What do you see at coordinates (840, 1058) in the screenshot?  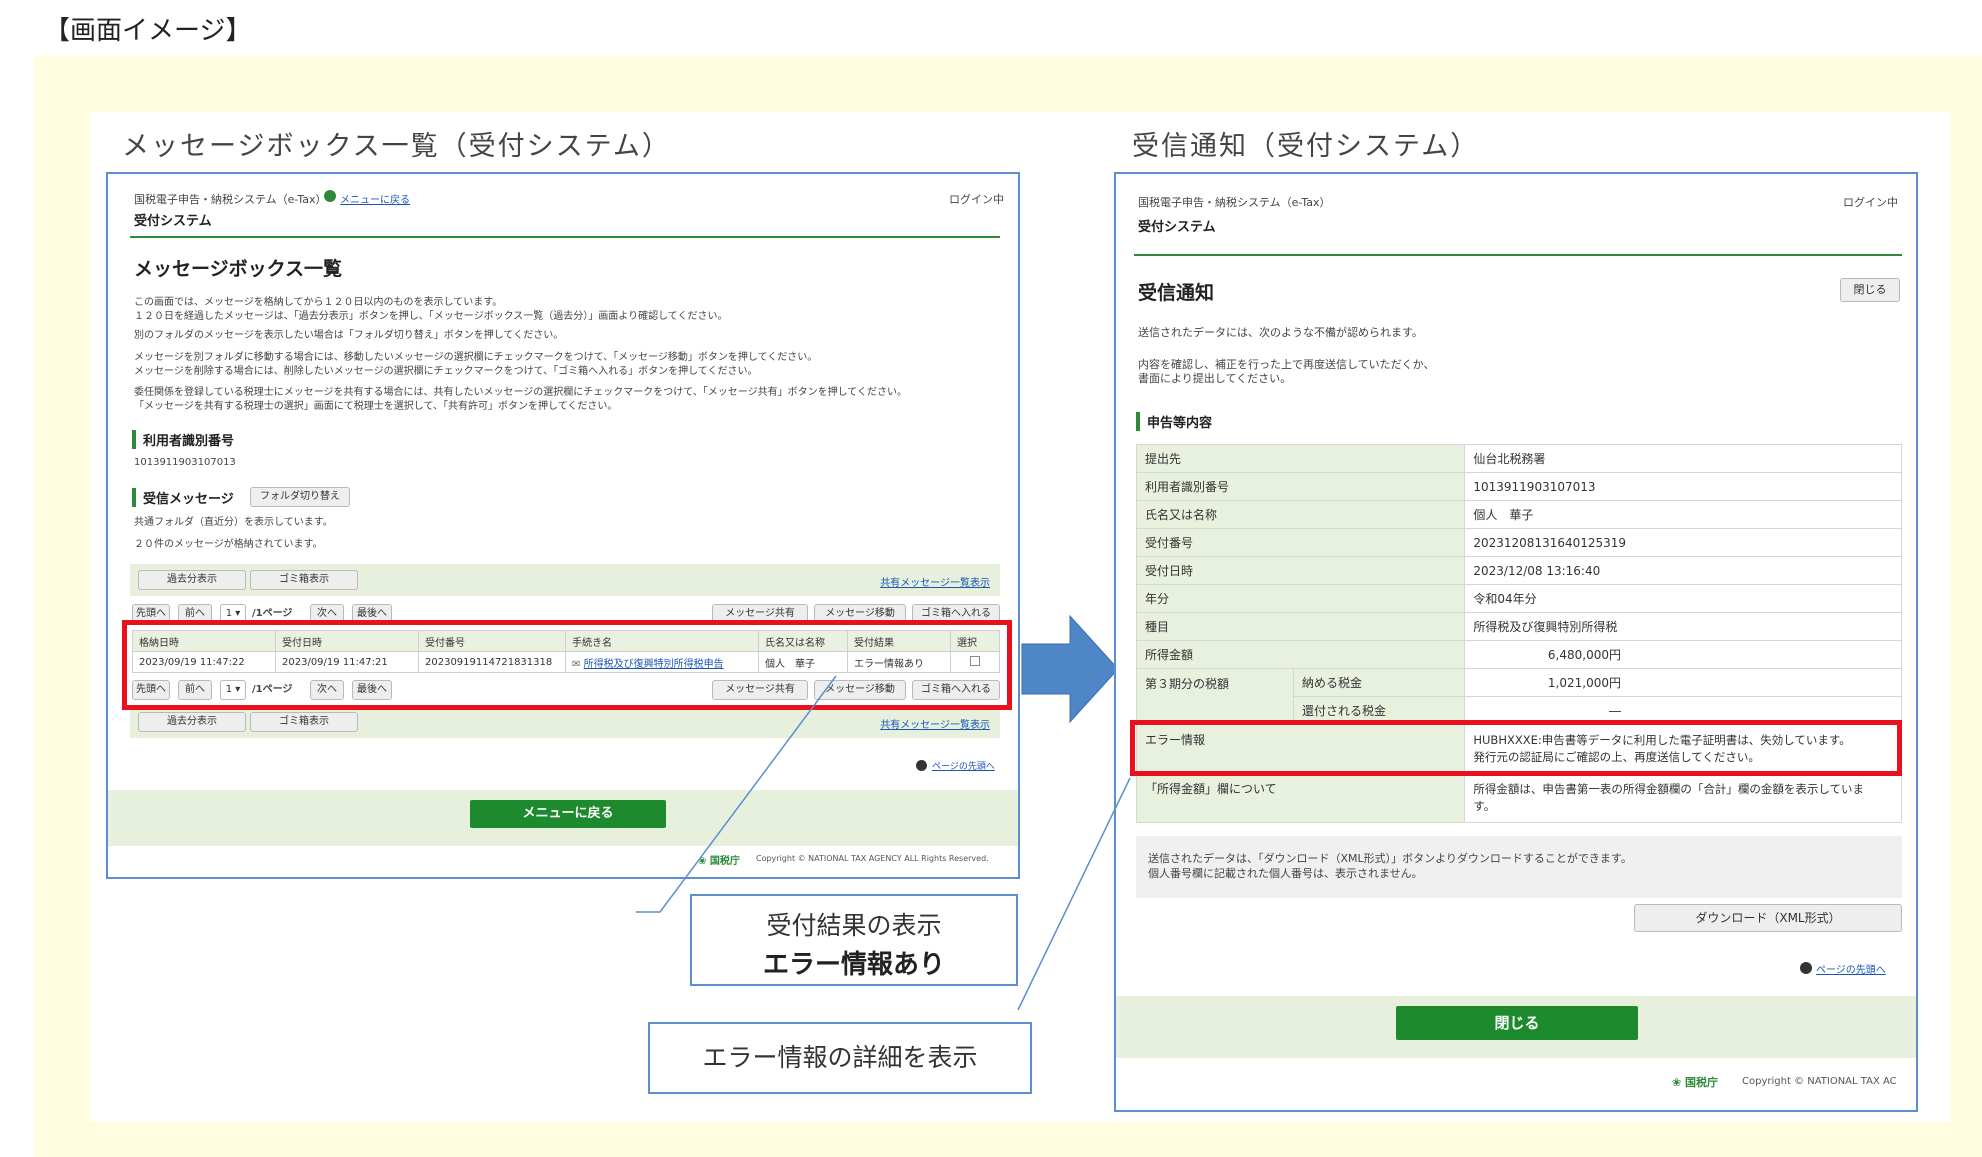 I see `callout-error-detail: エラー情報の詳細を表示` at bounding box center [840, 1058].